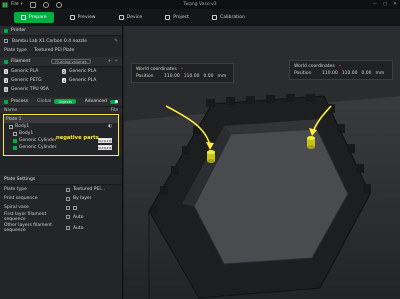 The height and width of the screenshot is (299, 400). I want to click on edit-icon: ✎, so click(116, 41).